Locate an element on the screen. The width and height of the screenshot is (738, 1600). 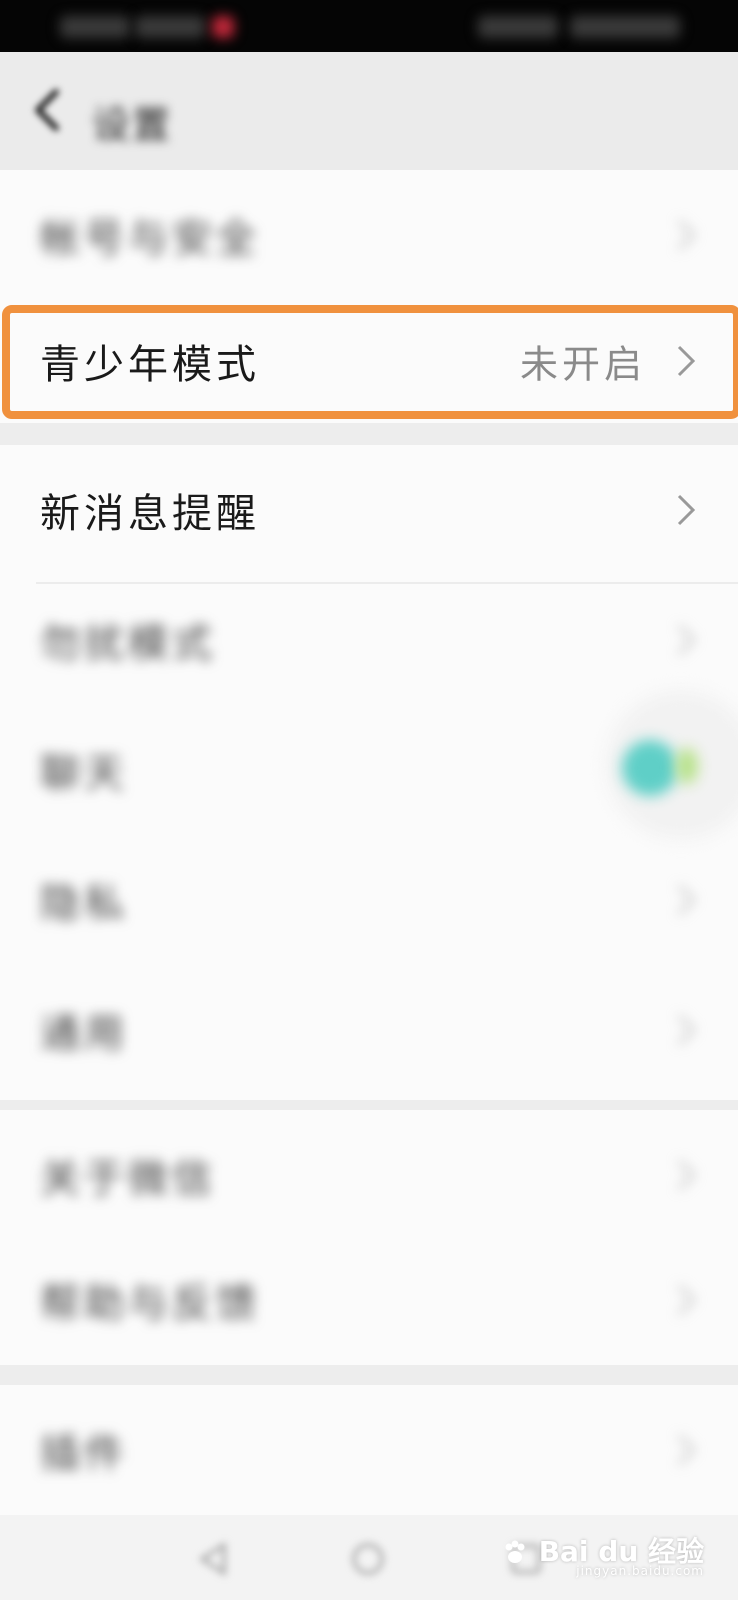
settings-group-plugins: 插件 is located at coordinates (369, 1450).